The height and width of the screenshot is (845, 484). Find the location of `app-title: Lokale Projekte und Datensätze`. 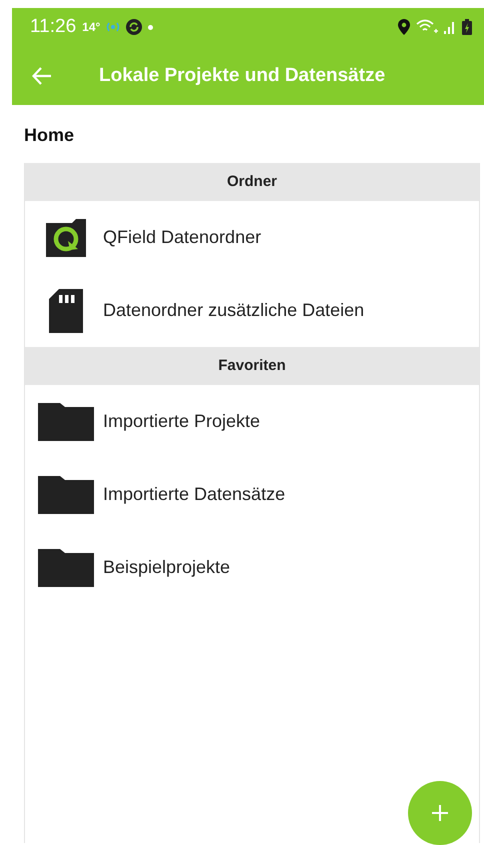

app-title: Lokale Projekte und Datensätze is located at coordinates (242, 75).